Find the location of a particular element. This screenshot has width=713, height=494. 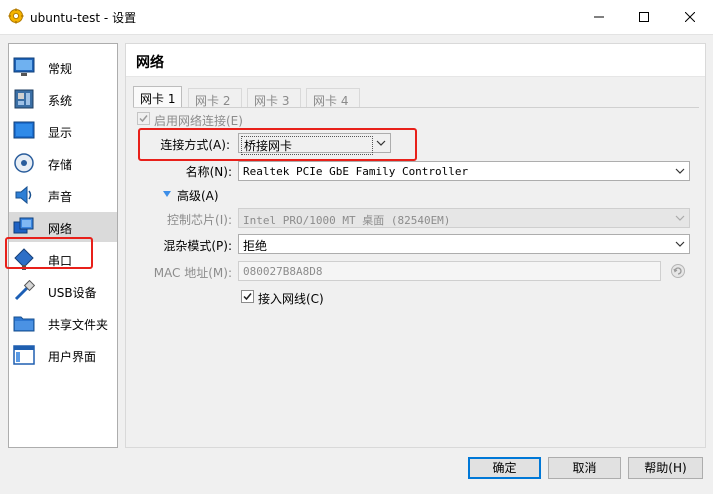

sidebar-item-label: 共享文件夹 is located at coordinates (78, 325).